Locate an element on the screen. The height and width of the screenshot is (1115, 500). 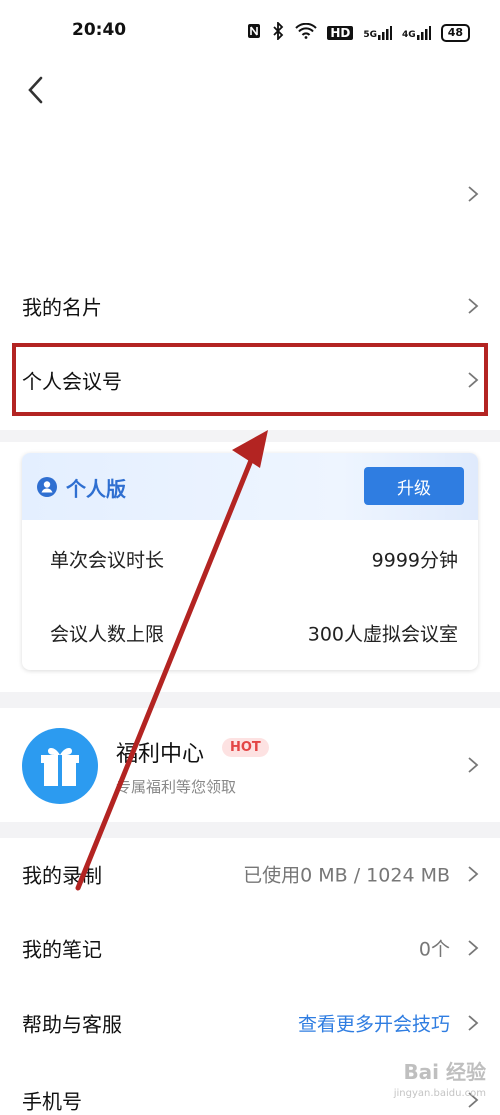
back-button is located at coordinates (37, 90).